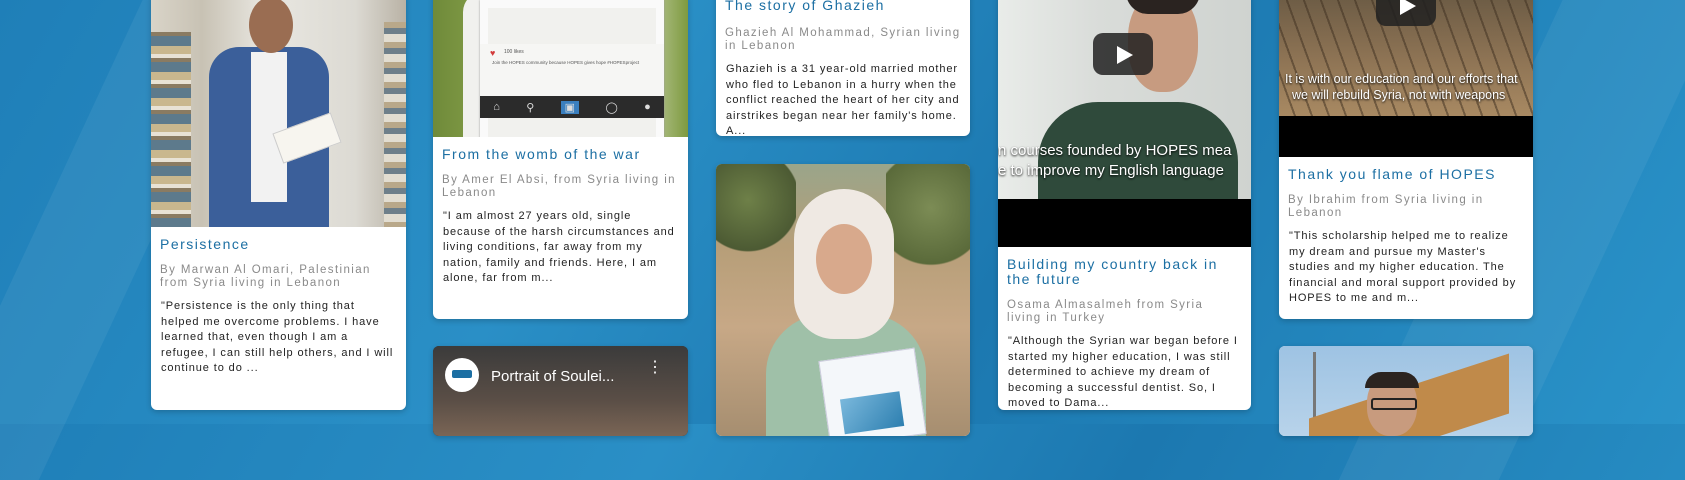  Describe the element at coordinates (611, 107) in the screenshot. I see `chat-icon: ◯` at that location.